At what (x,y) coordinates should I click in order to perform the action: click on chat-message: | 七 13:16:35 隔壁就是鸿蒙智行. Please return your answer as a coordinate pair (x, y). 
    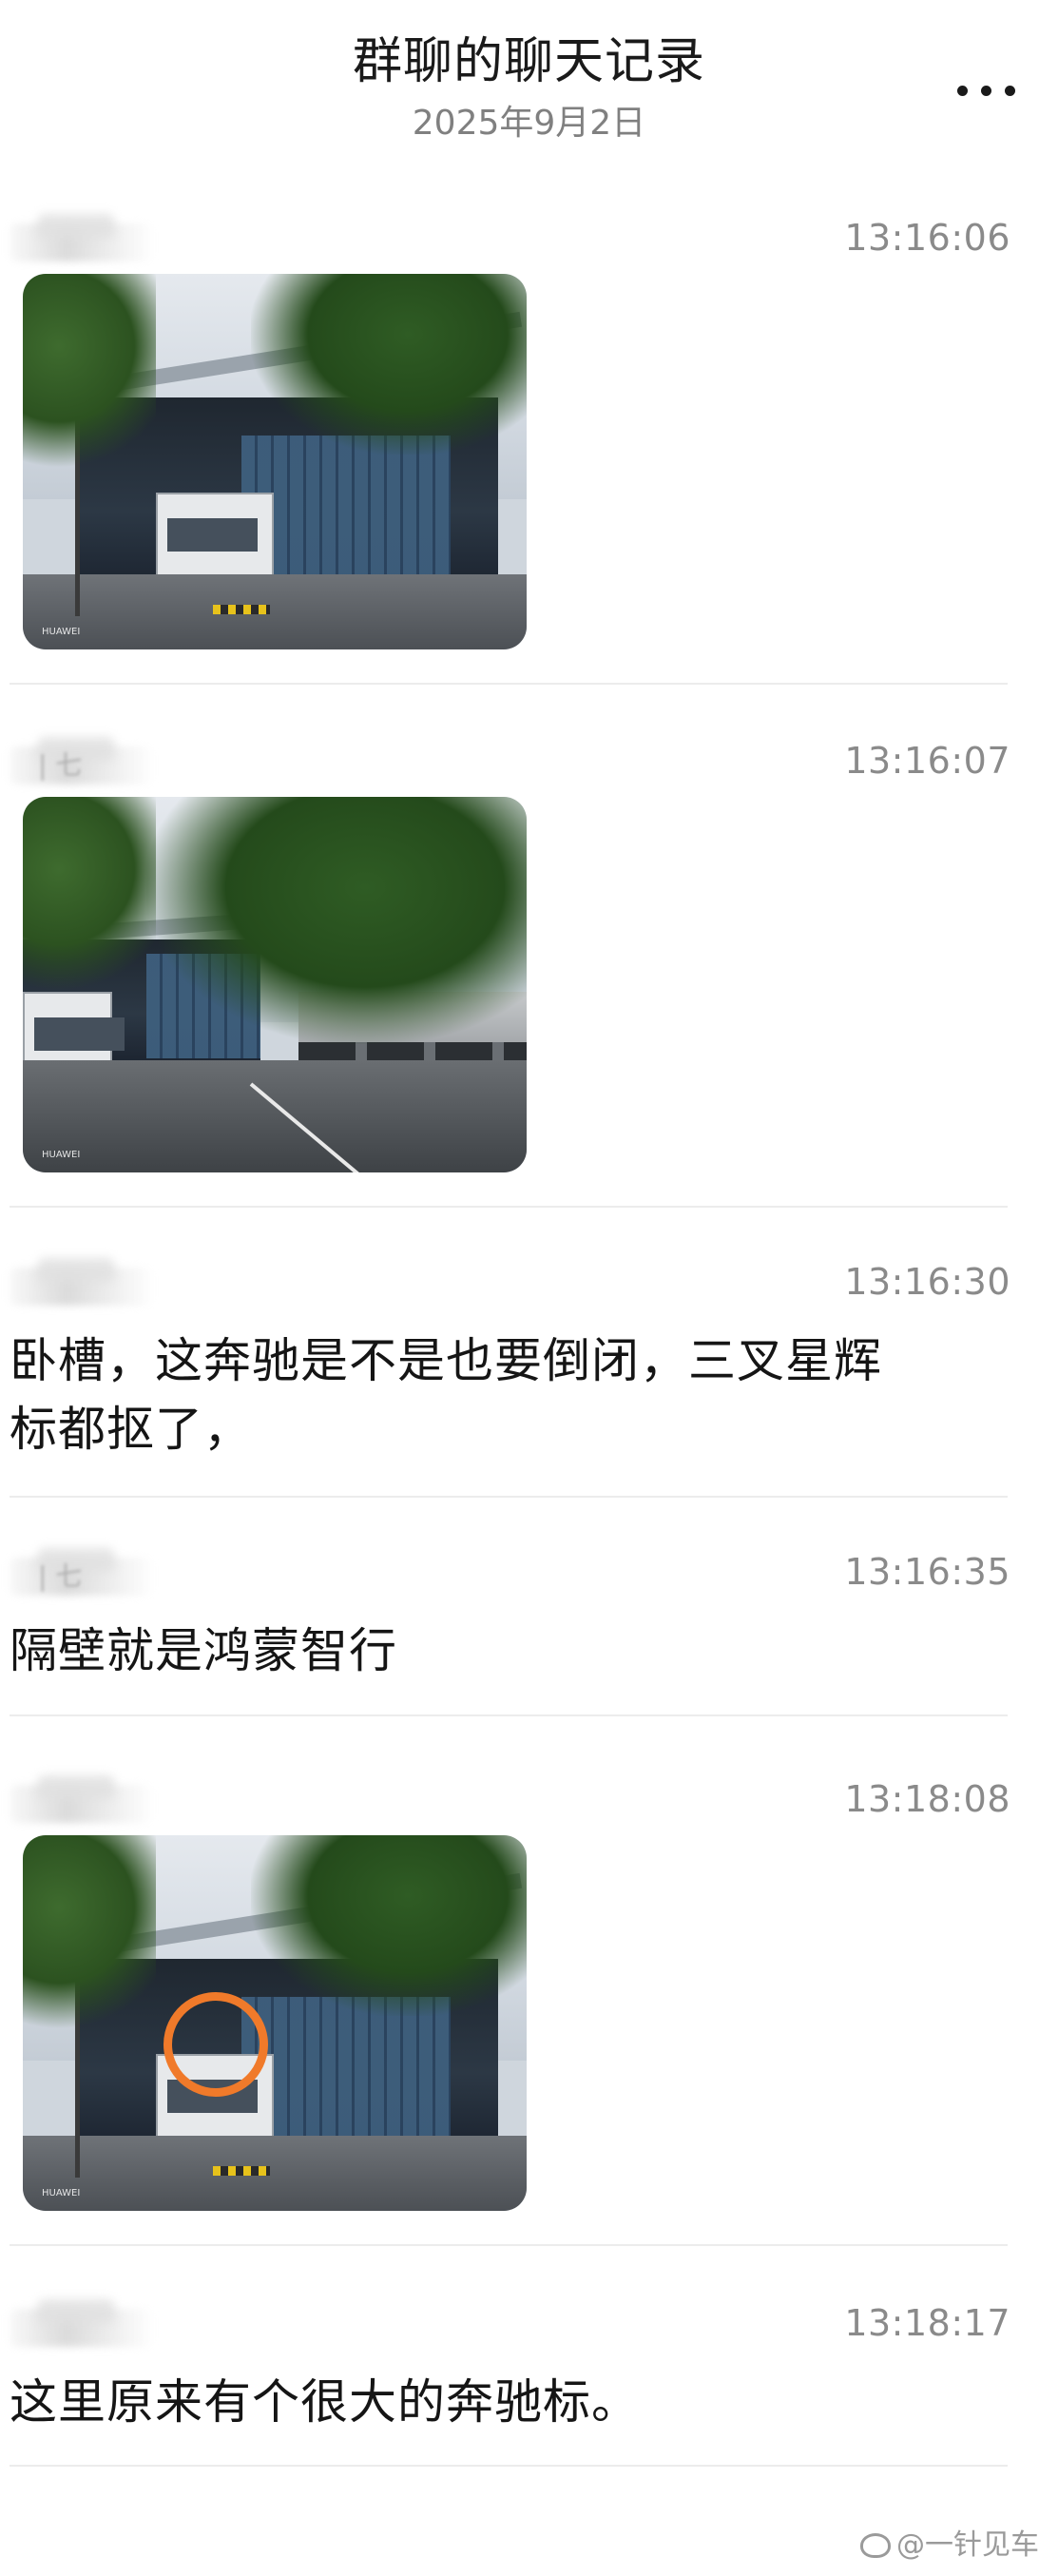
    Looking at the image, I should click on (529, 1629).